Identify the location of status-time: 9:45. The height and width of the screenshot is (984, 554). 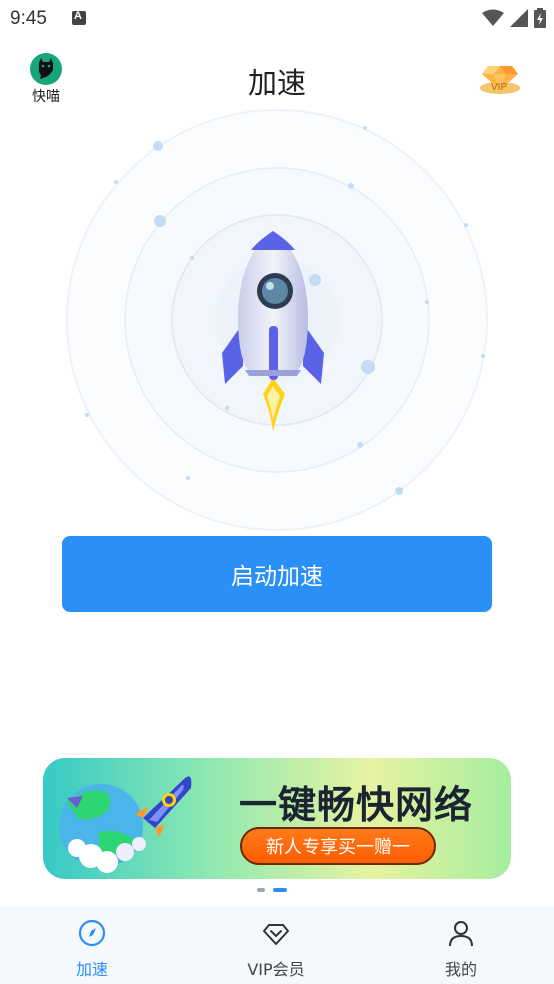
(28, 18).